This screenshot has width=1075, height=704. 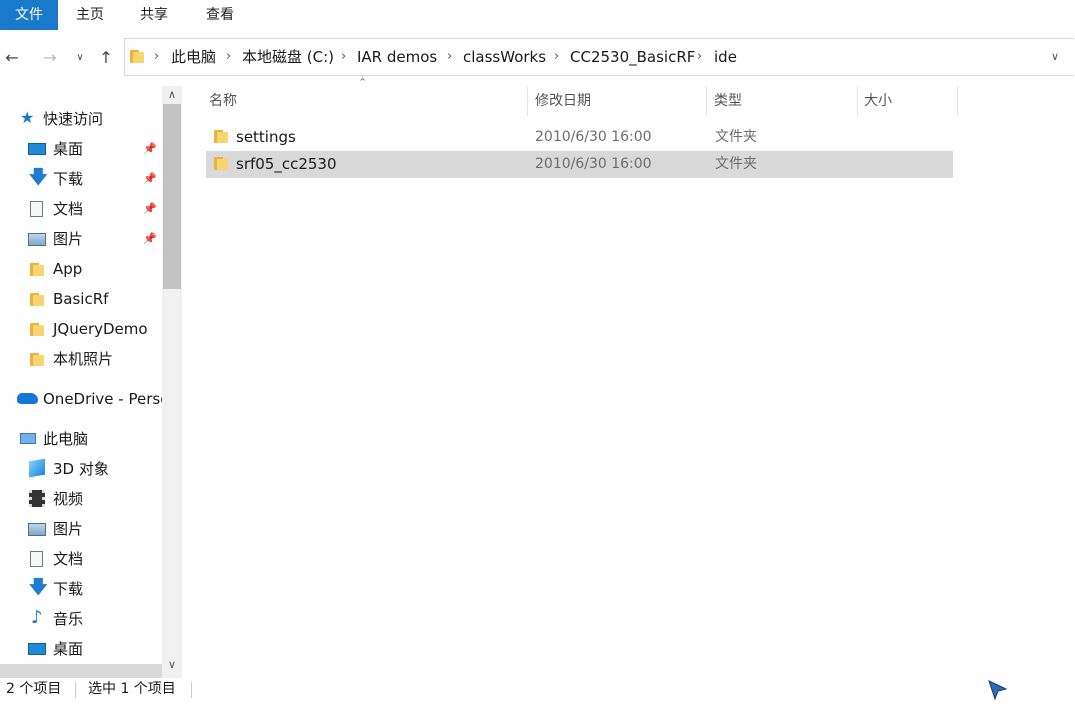 What do you see at coordinates (220, 15) in the screenshot?
I see `tab-view: 查看` at bounding box center [220, 15].